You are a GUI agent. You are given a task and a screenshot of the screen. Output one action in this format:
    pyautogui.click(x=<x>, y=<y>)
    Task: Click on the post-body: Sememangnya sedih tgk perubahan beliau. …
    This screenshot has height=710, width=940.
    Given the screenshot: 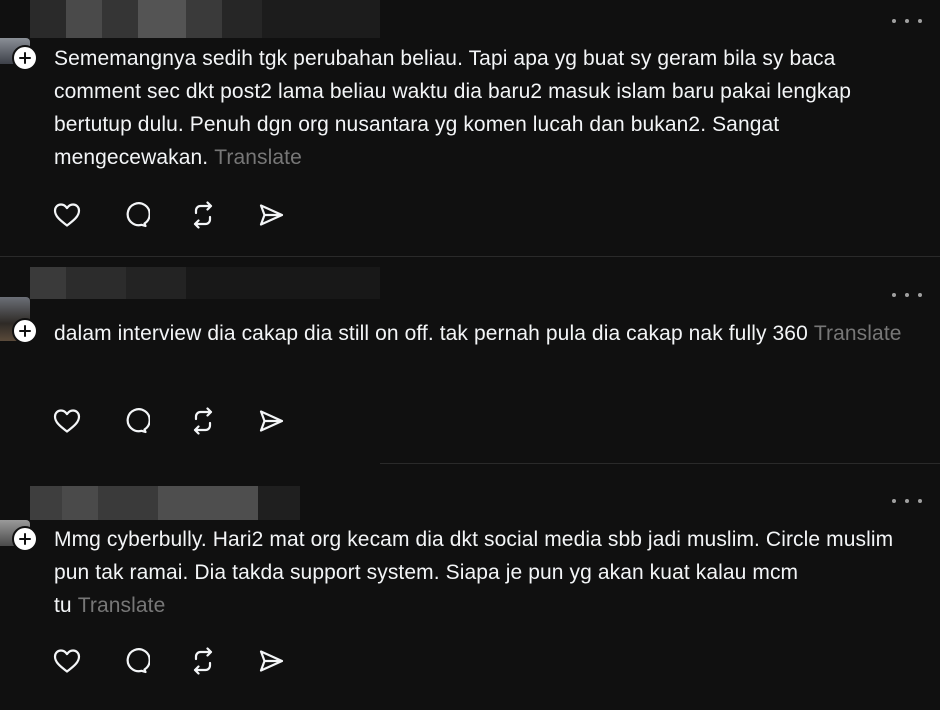 What is the action you would take?
    pyautogui.click(x=453, y=108)
    